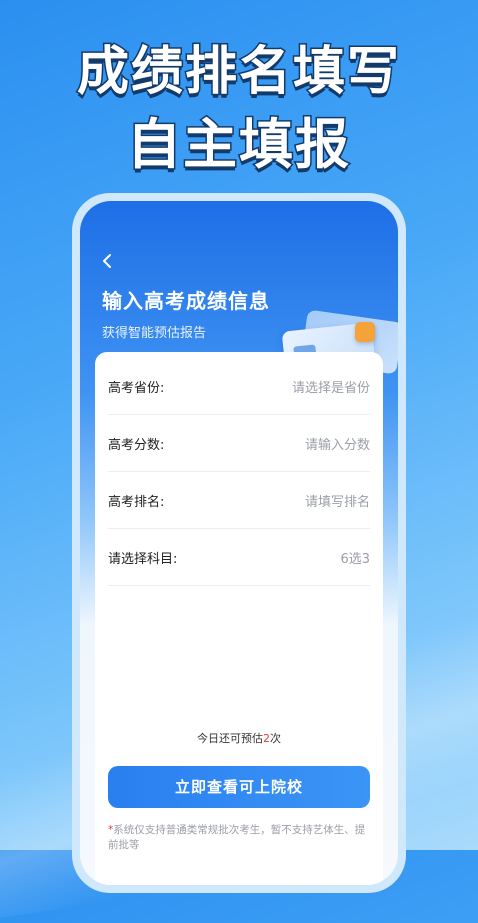  I want to click on province-placeholder: 请选择是省份, so click(330, 388).